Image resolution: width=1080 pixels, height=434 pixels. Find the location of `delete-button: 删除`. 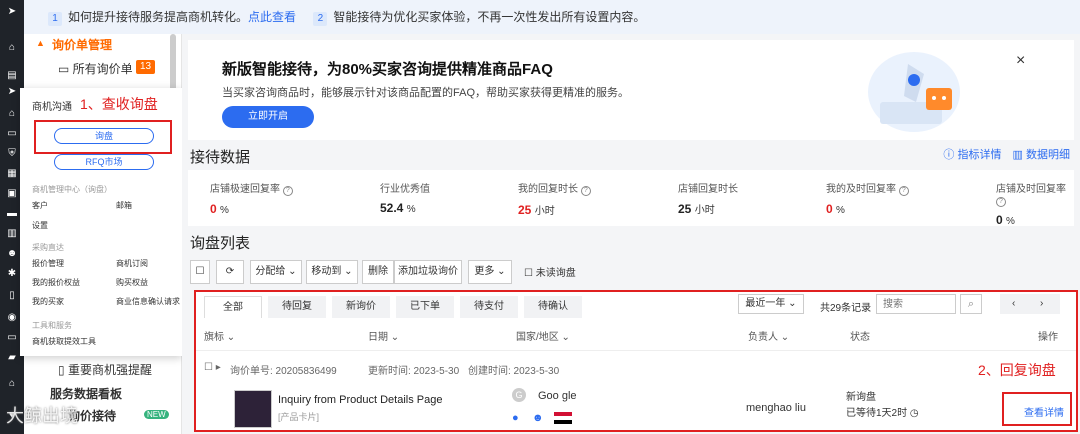

delete-button: 删除 is located at coordinates (378, 272).